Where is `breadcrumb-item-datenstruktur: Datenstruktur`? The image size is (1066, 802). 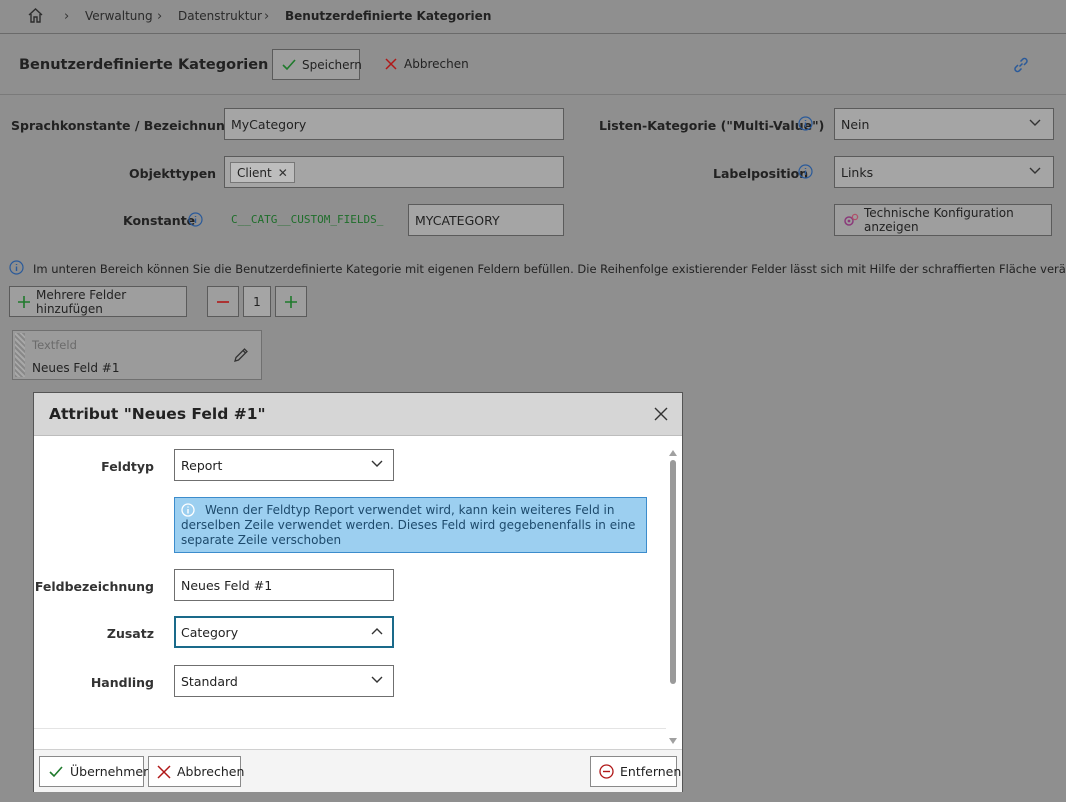 breadcrumb-item-datenstruktur: Datenstruktur is located at coordinates (220, 16).